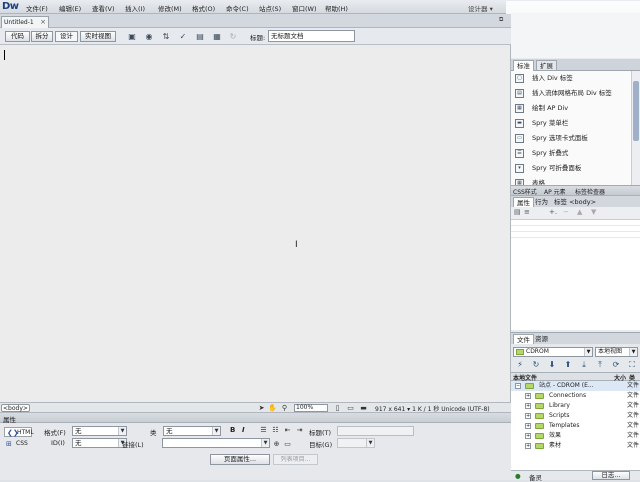  I want to click on get-files-icon: ⬇, so click(552, 365).